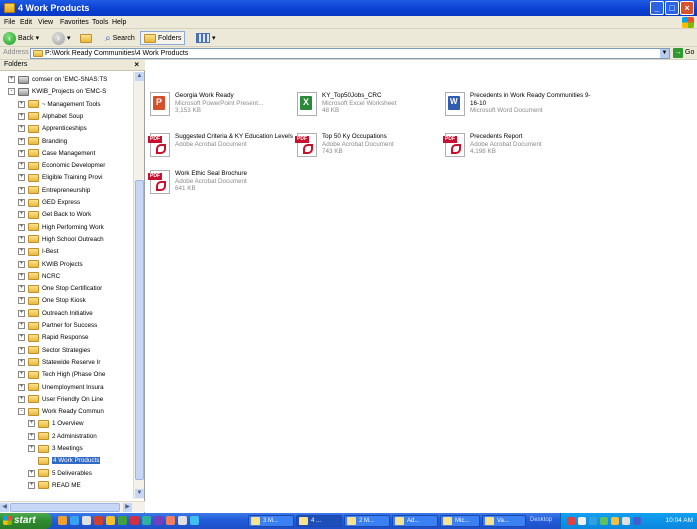 This screenshot has height=529, width=697. Describe the element at coordinates (21, 38) in the screenshot. I see `back-button: ‹ Back ▾` at that location.